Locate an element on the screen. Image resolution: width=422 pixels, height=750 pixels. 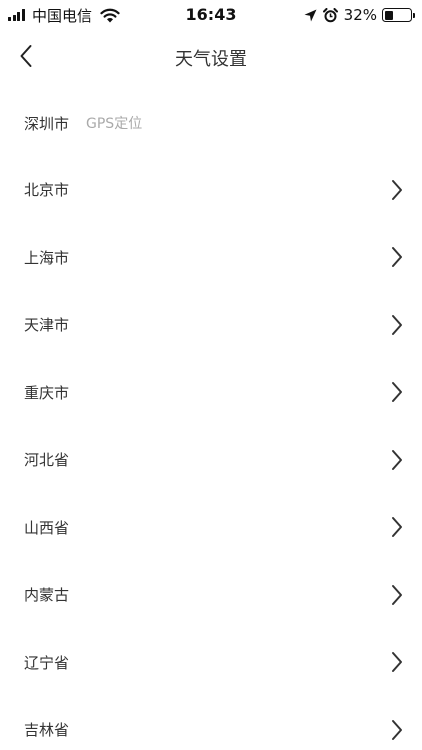
region-label: 重庆市 is located at coordinates (47, 392).